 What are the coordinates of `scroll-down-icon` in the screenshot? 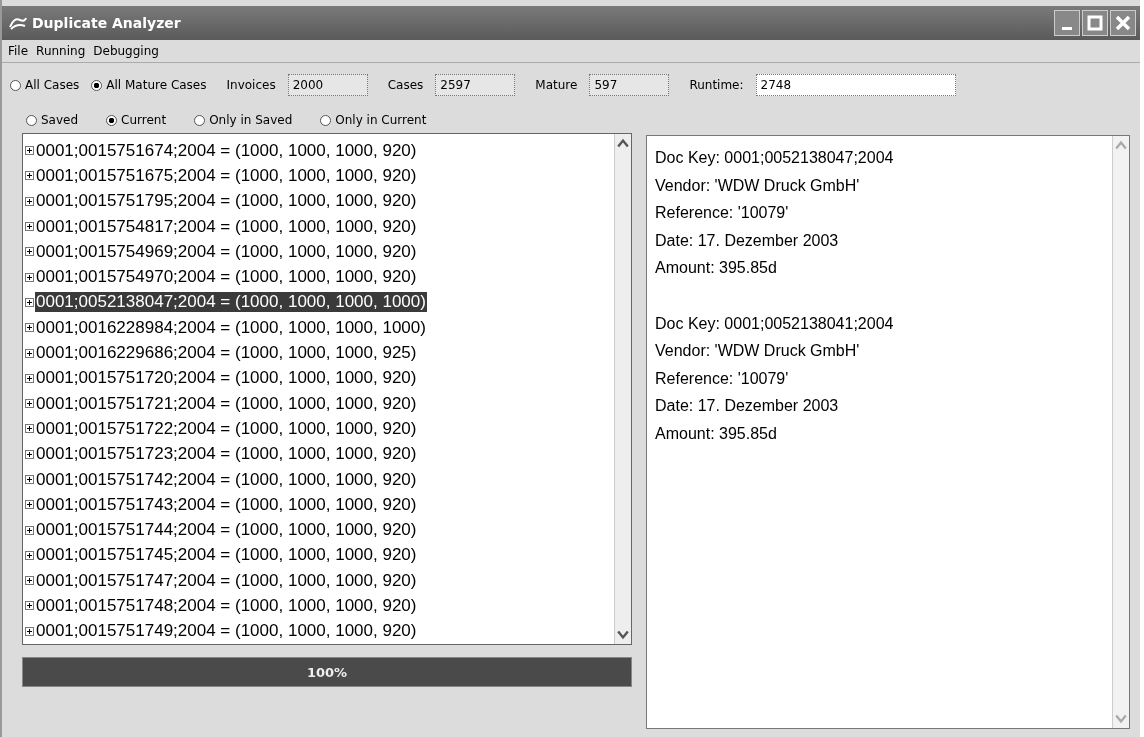 It's located at (623, 635).